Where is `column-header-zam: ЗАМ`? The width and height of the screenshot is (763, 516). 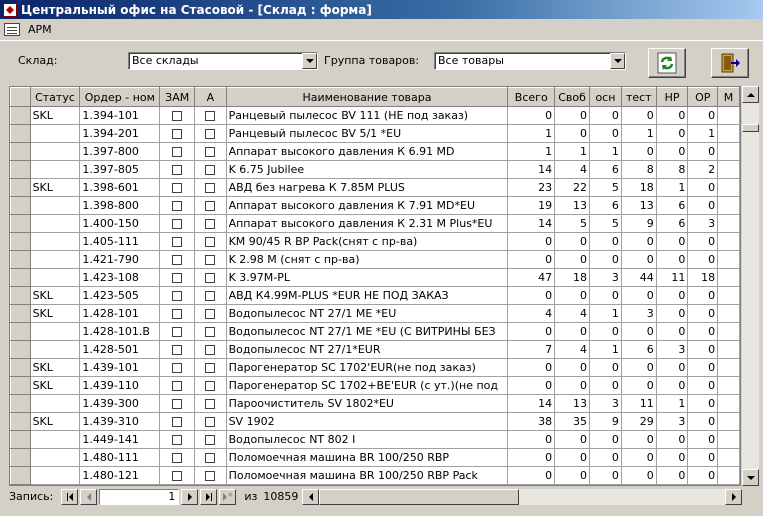
column-header-zam: ЗАМ is located at coordinates (177, 97).